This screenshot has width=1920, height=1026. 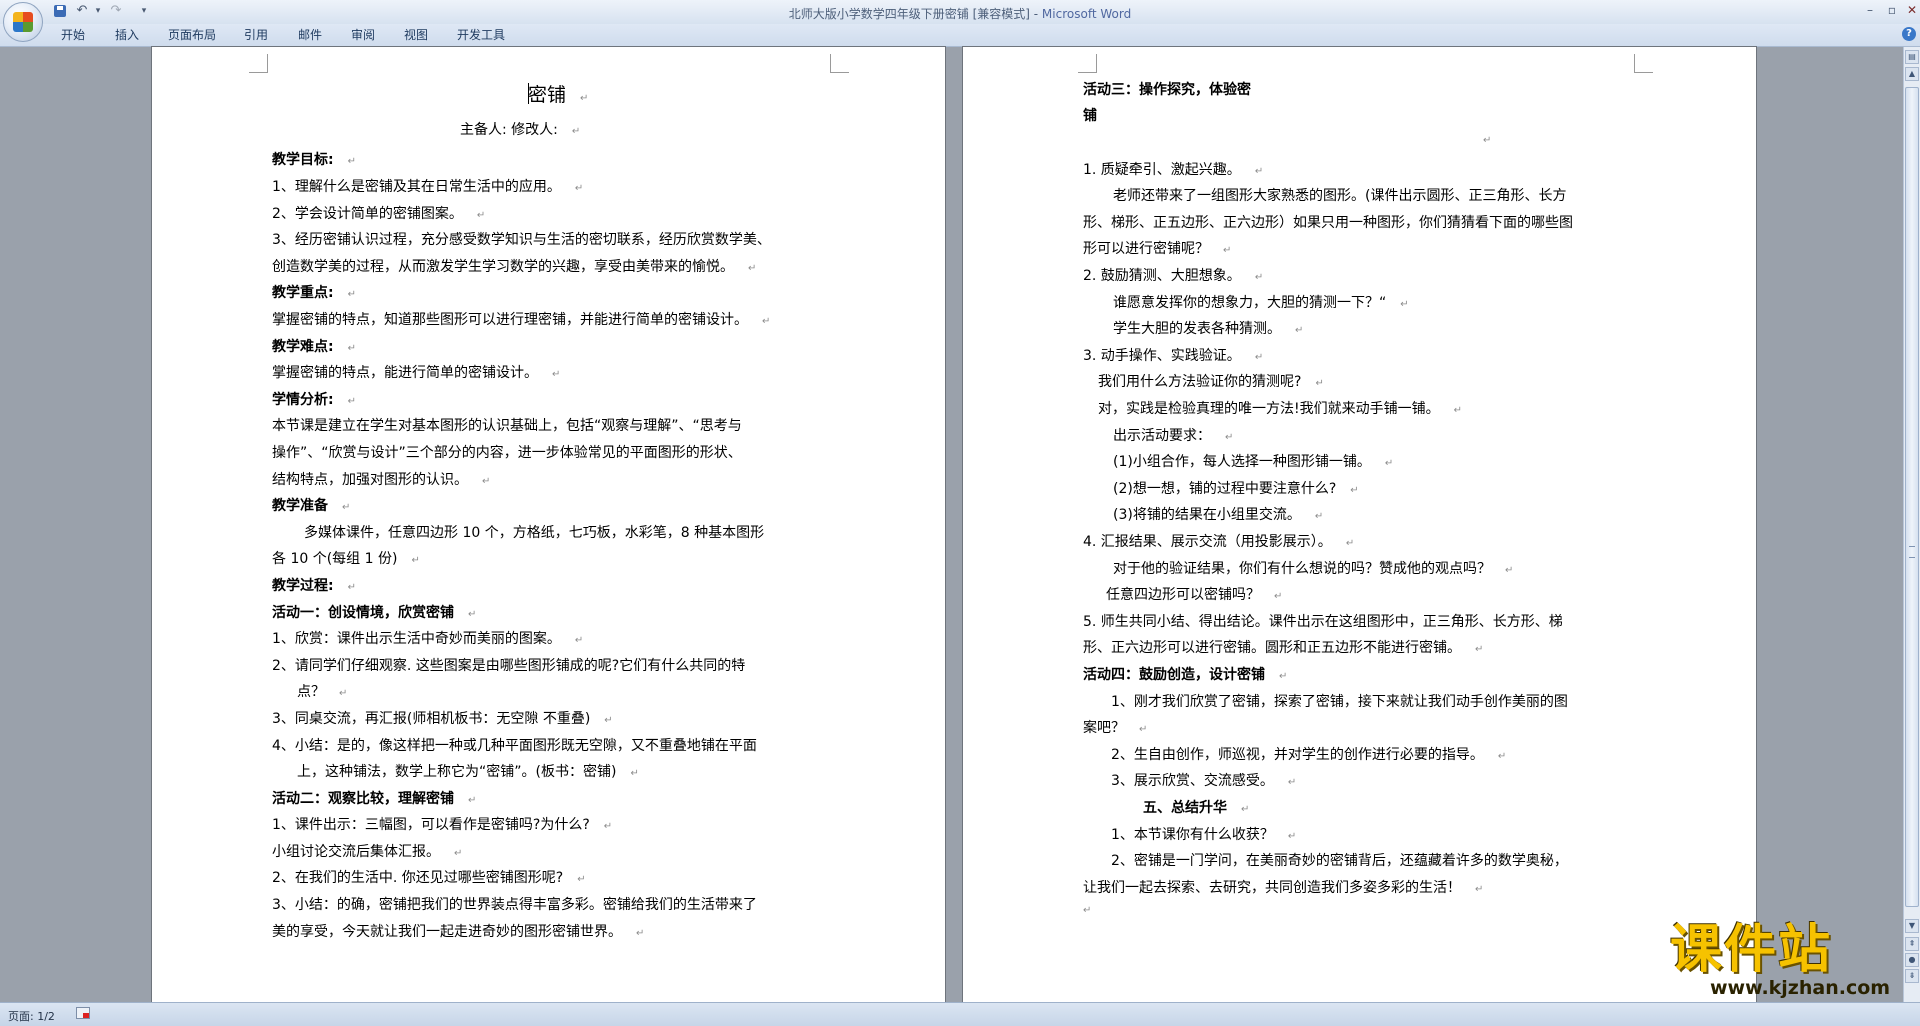 What do you see at coordinates (509, 666) in the screenshot?
I see `paragraph: 2、请同学们仔细观察. 这些图案是由哪些图形铺成的呢?它们有什么共同的特` at bounding box center [509, 666].